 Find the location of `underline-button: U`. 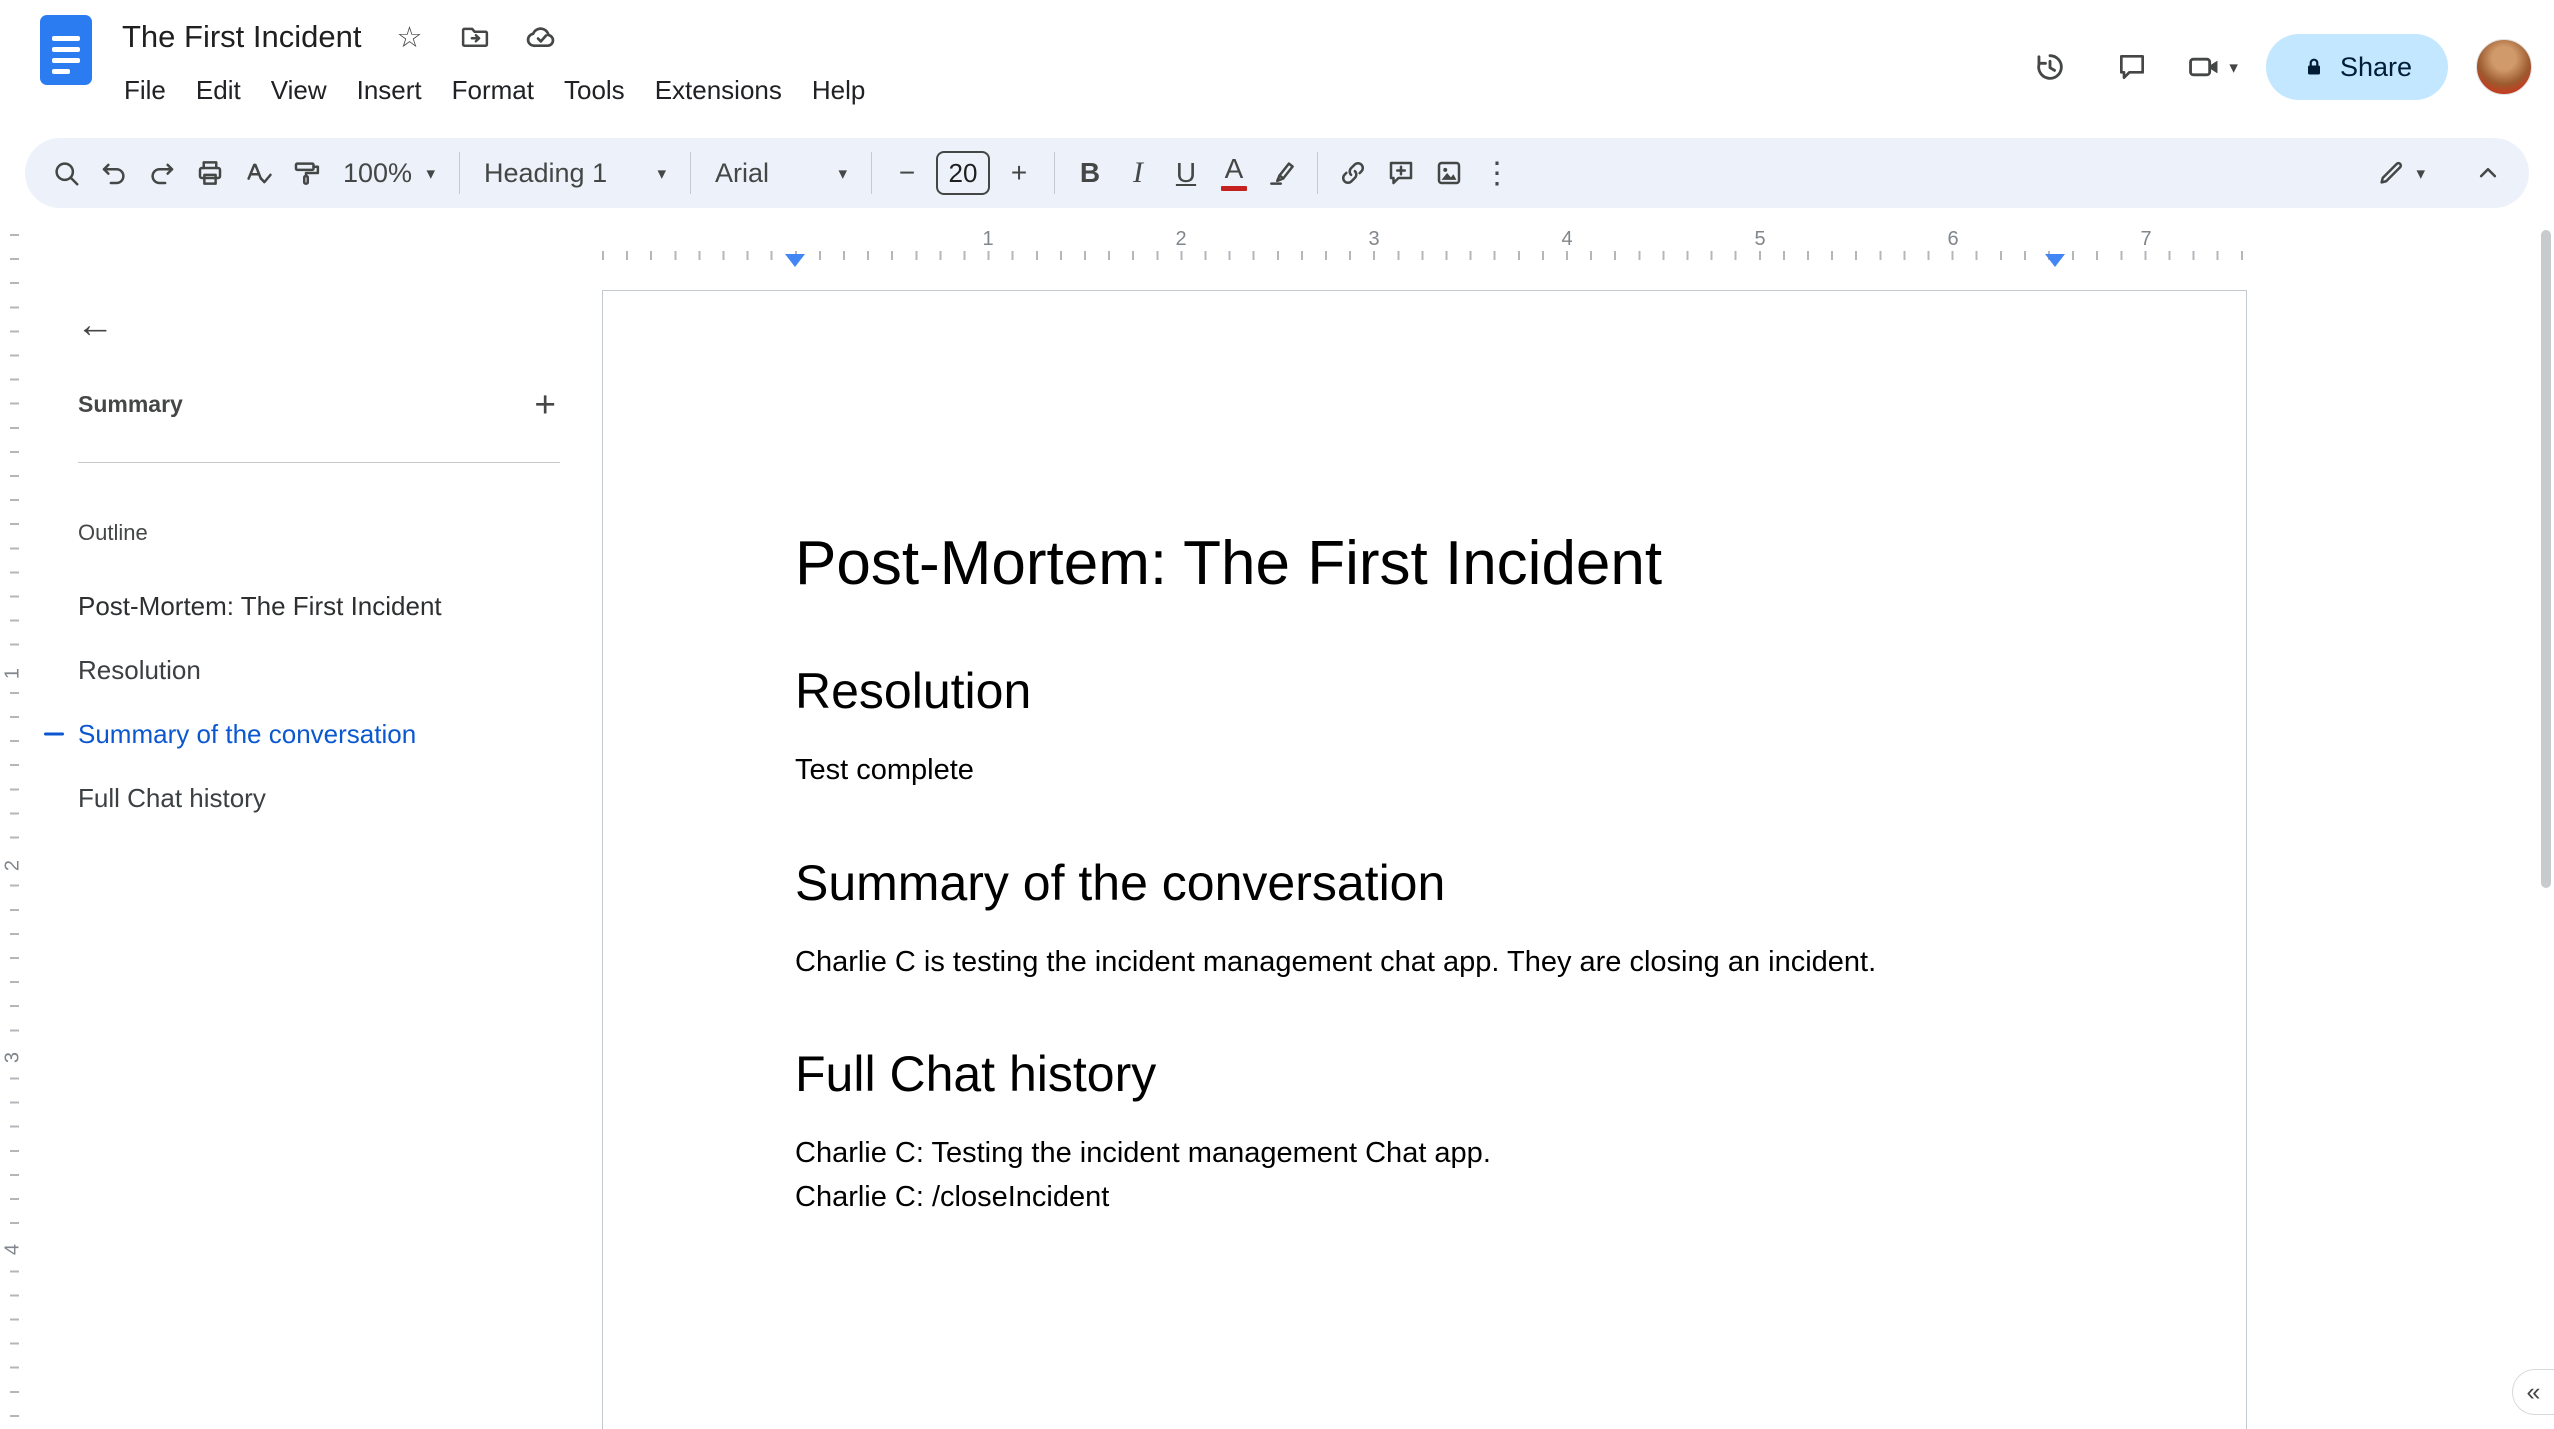

underline-button: U is located at coordinates (1186, 173).